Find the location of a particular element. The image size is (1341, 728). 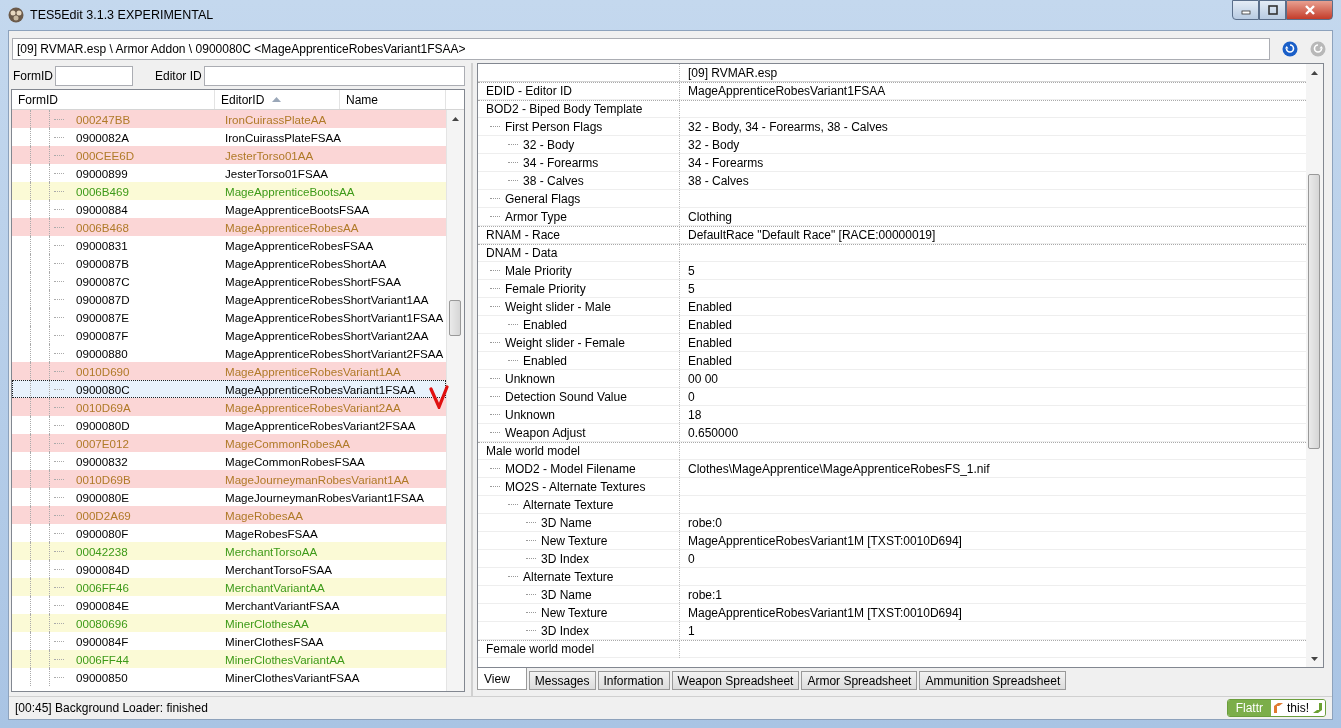

table-cell-text: 000D2A69 is located at coordinates (103, 515).